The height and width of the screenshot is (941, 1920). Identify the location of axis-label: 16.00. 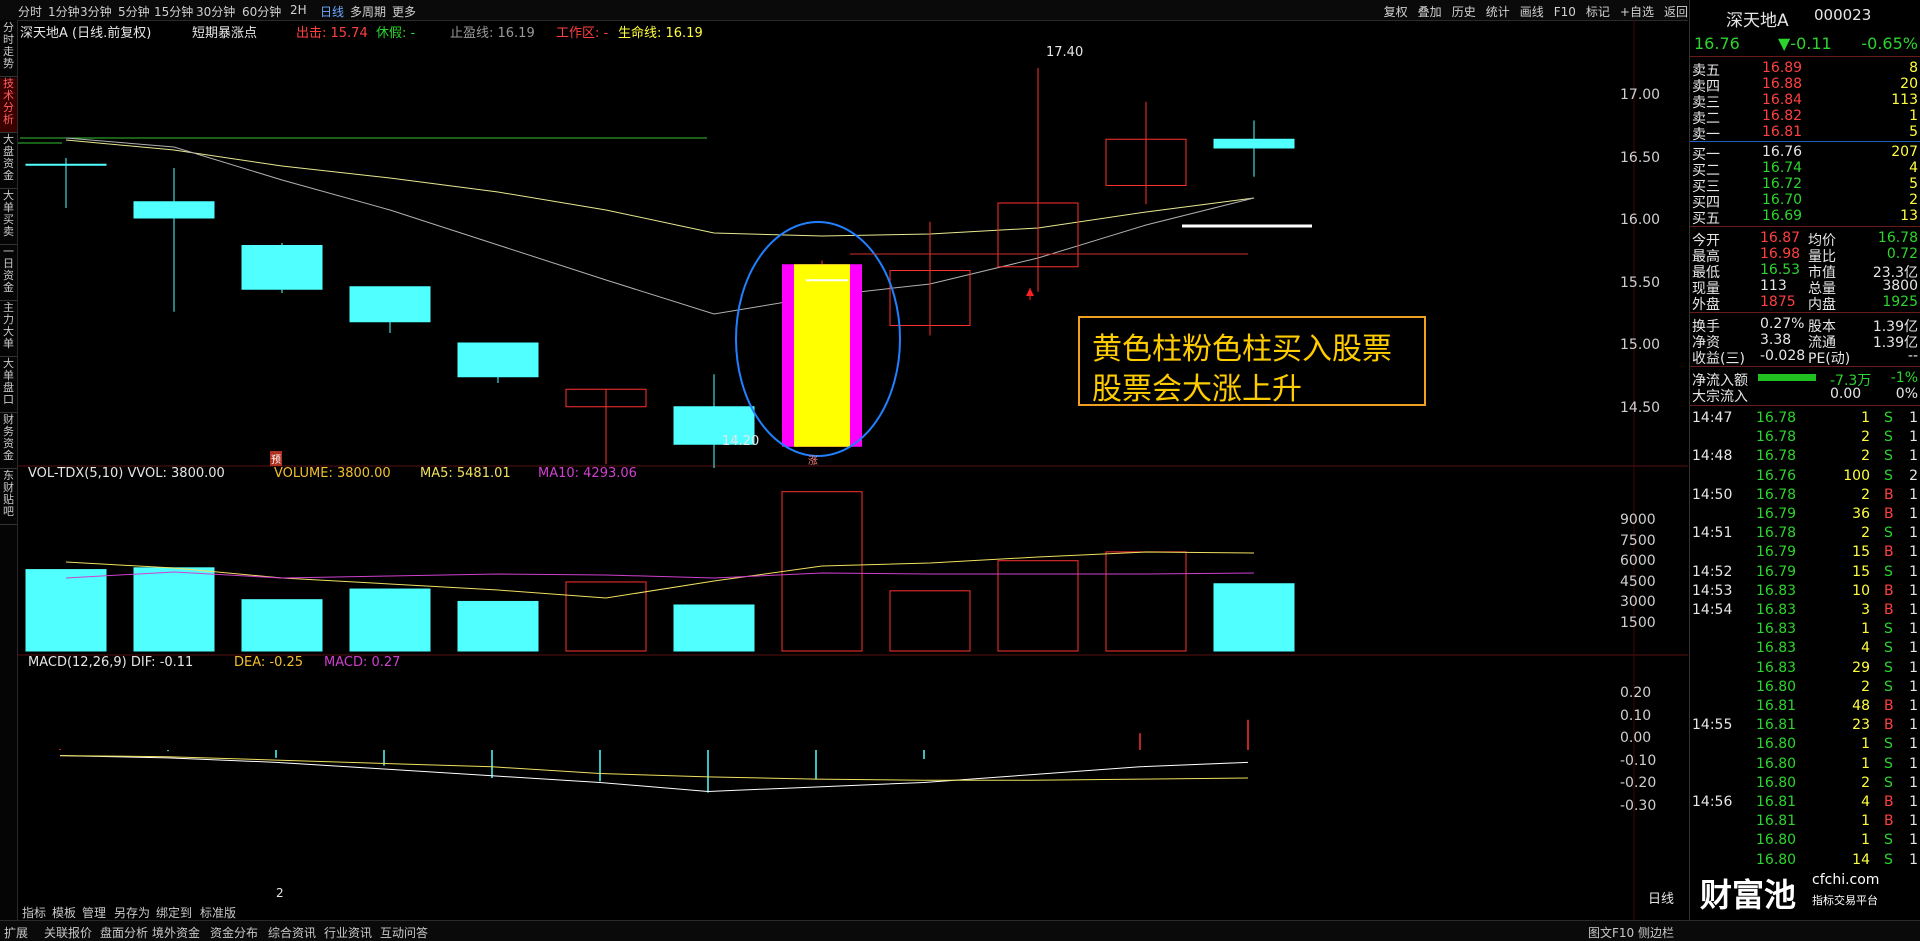
(1640, 220).